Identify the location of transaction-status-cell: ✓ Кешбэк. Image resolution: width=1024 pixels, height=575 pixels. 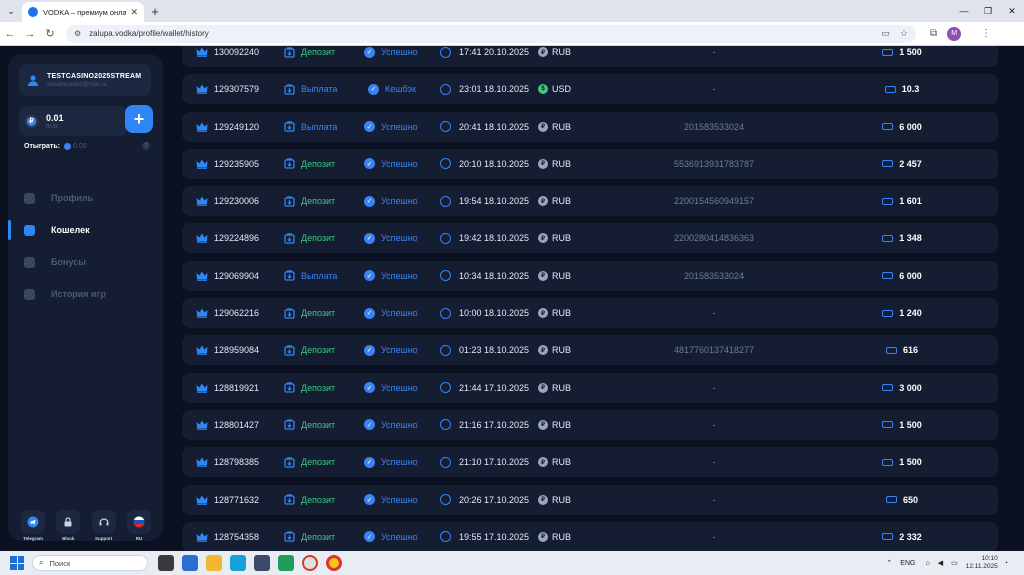
(392, 89).